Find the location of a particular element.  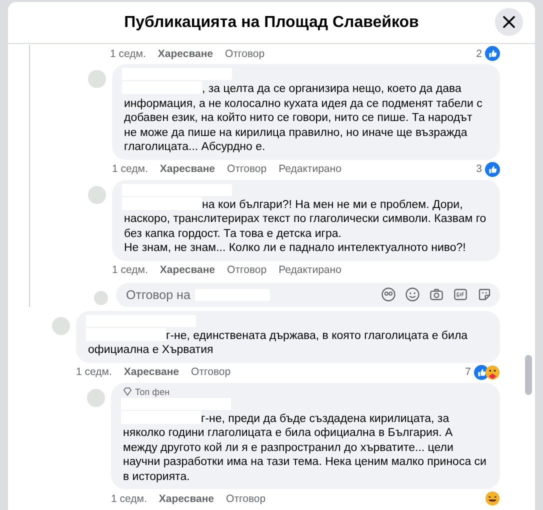

comment-text: г-не, преди да бъде създадена кирилицата, за няколко години глаголицата е била официална в България. А между другото кой ли я е разпространил до хърватите... цели научни разработки има на тази тема. Нека ценим малко приноса си в историята. is located at coordinates (305, 447).